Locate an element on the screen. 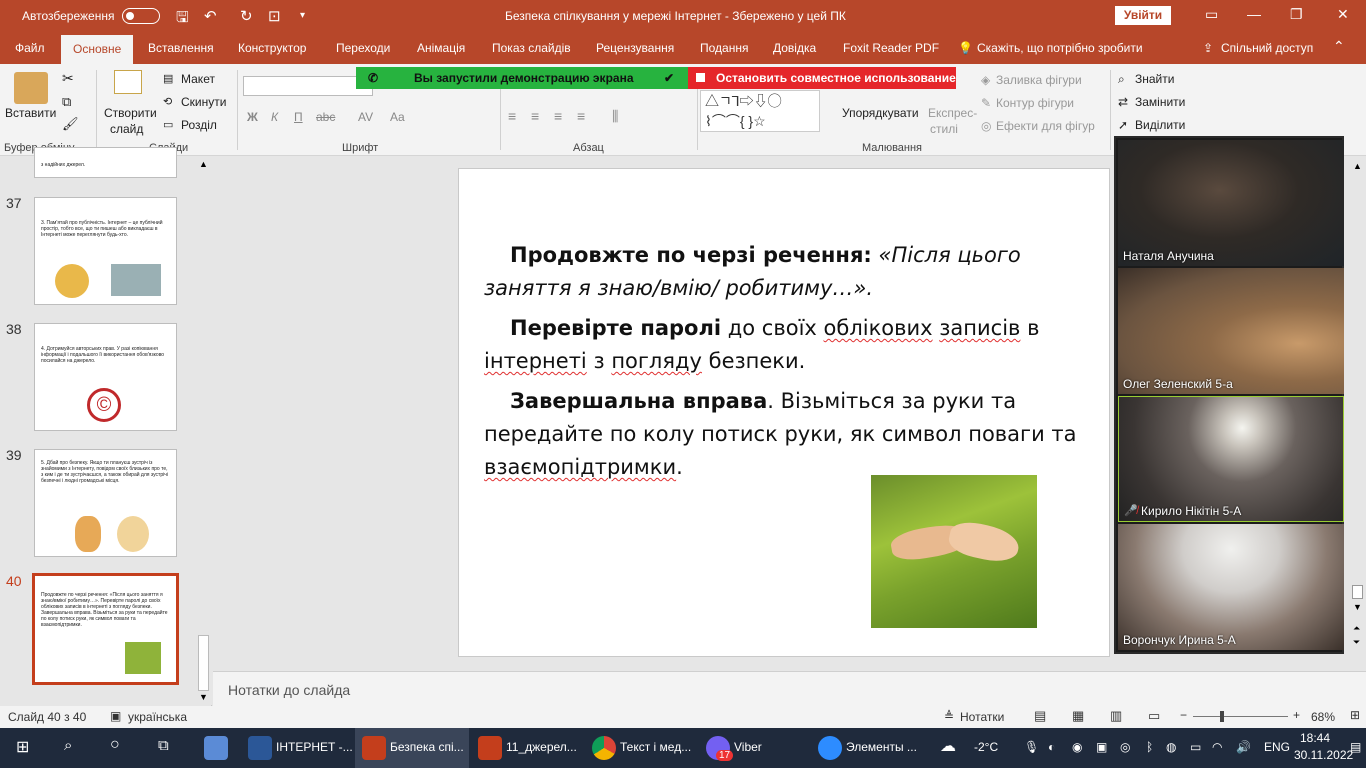 This screenshot has width=1366, height=768. scroll-down-icon: ▼ is located at coordinates (203, 697).